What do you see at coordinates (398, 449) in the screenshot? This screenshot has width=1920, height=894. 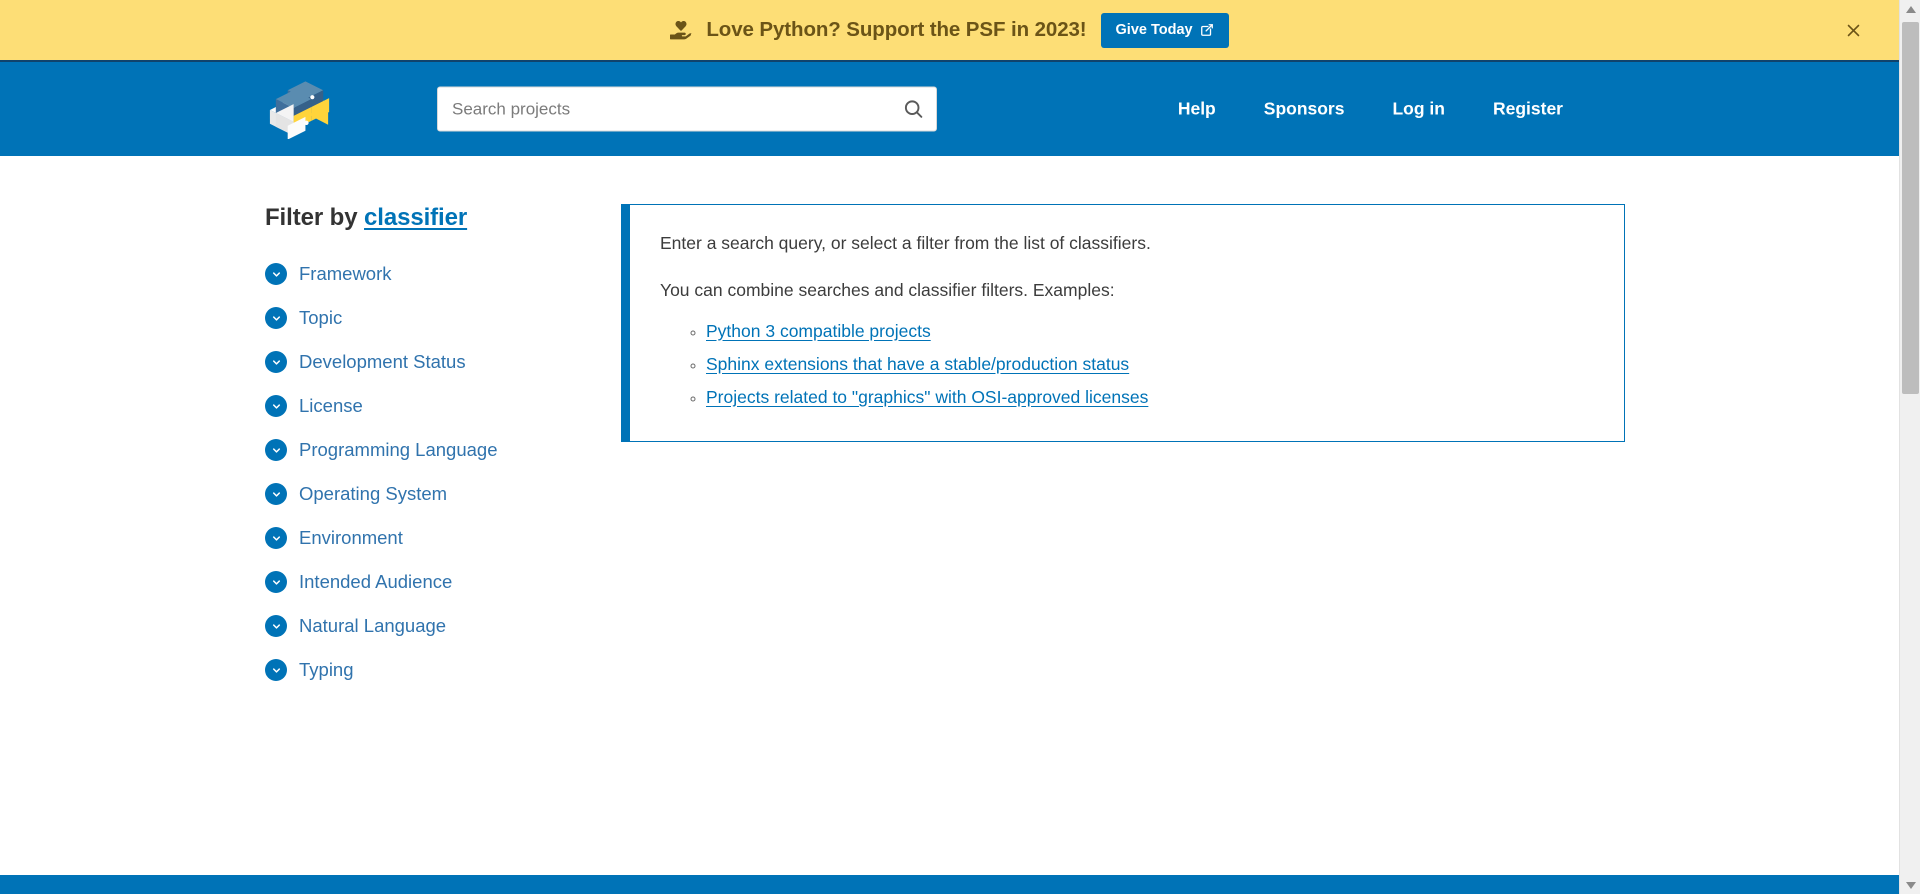 I see `filter-label: Programming Language` at bounding box center [398, 449].